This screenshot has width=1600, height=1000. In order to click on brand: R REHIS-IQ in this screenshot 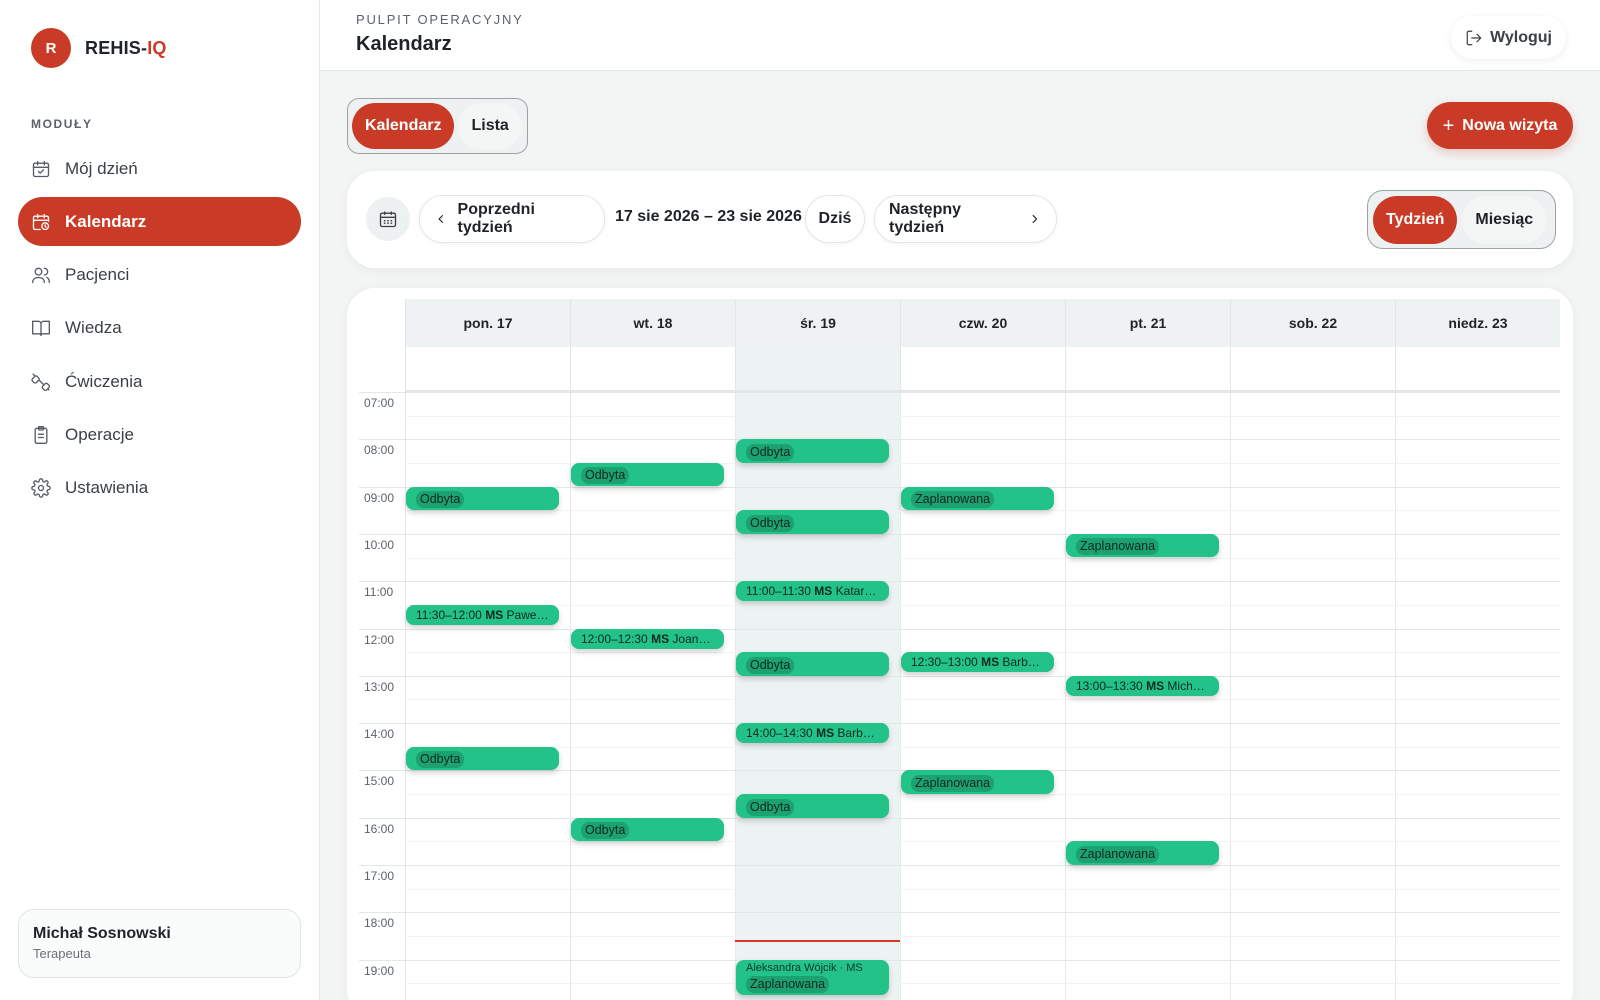, I will do `click(99, 48)`.